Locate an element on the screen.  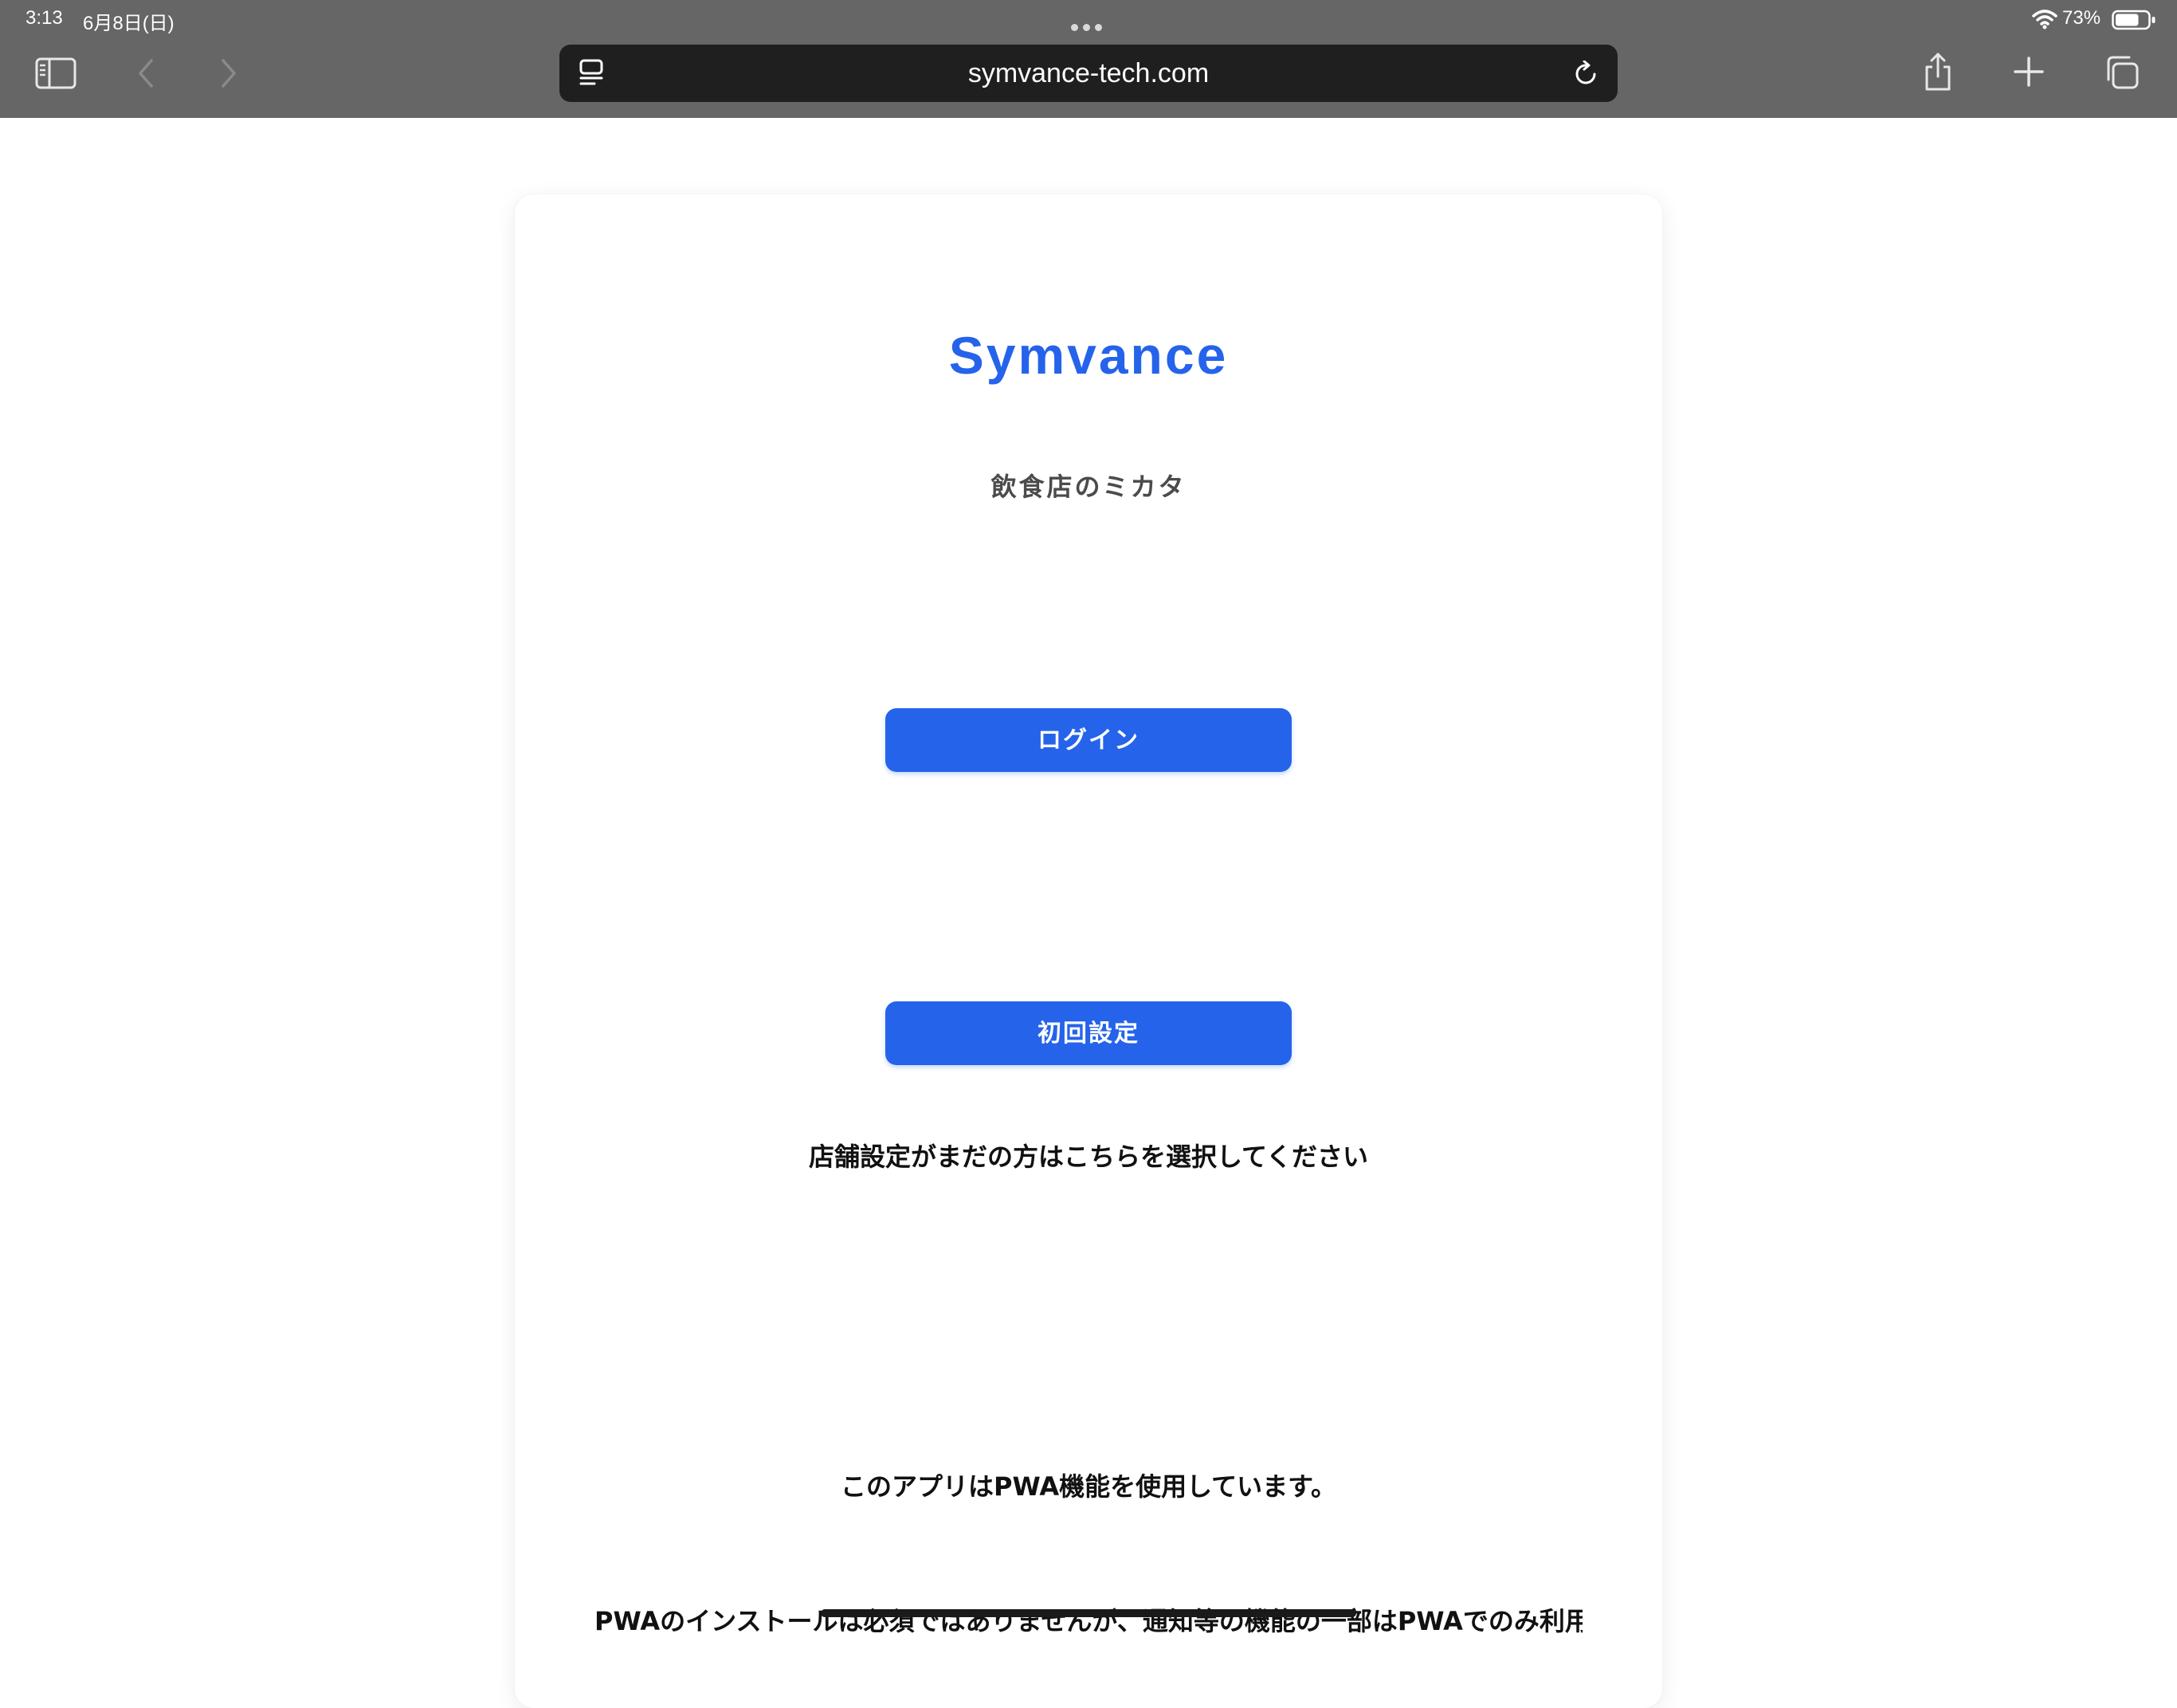
battery-percent: 73% is located at coordinates (2081, 18).